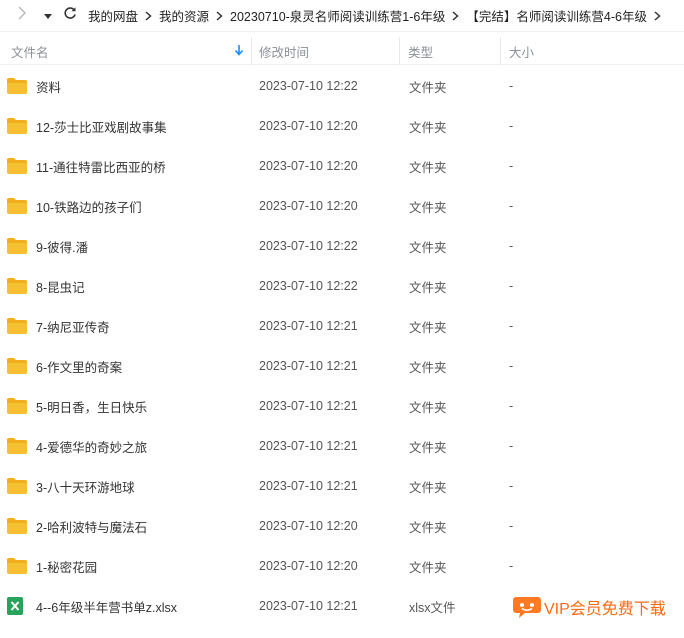  What do you see at coordinates (62, 246) in the screenshot?
I see `file-name: 9-彼得.潘` at bounding box center [62, 246].